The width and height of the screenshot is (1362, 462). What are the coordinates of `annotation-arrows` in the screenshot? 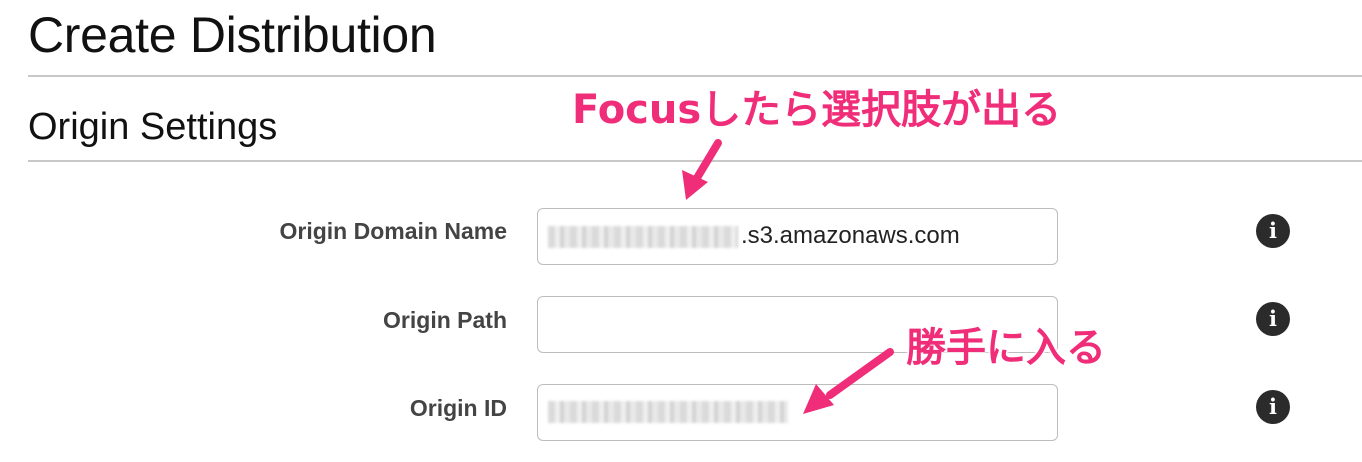 It's located at (788, 276).